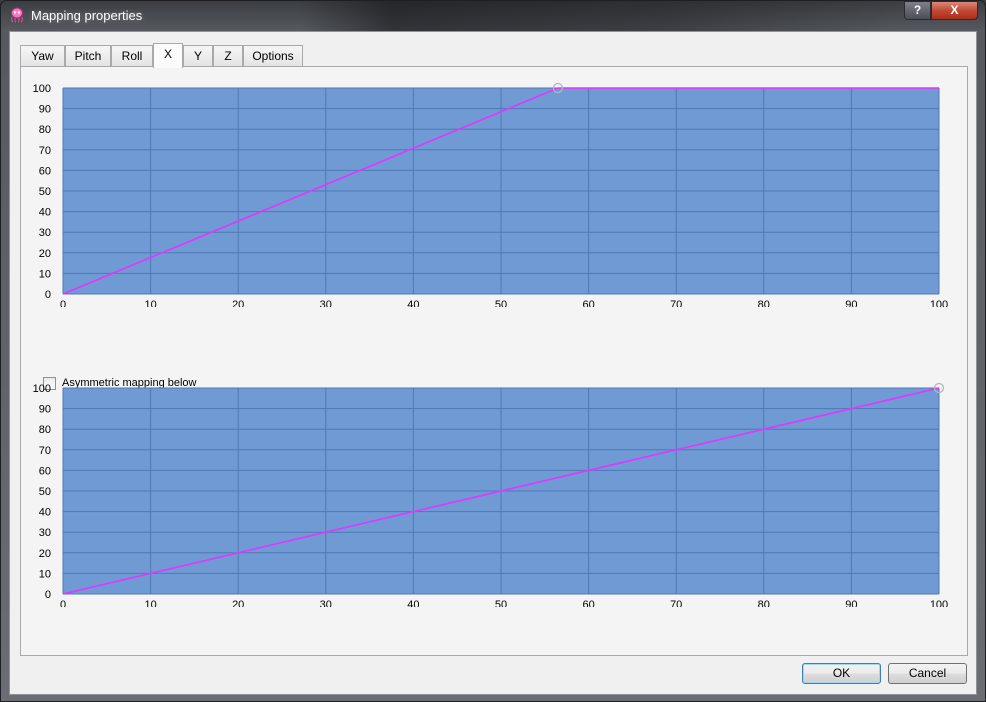 This screenshot has width=986, height=702. I want to click on close-icon: X, so click(954, 10).